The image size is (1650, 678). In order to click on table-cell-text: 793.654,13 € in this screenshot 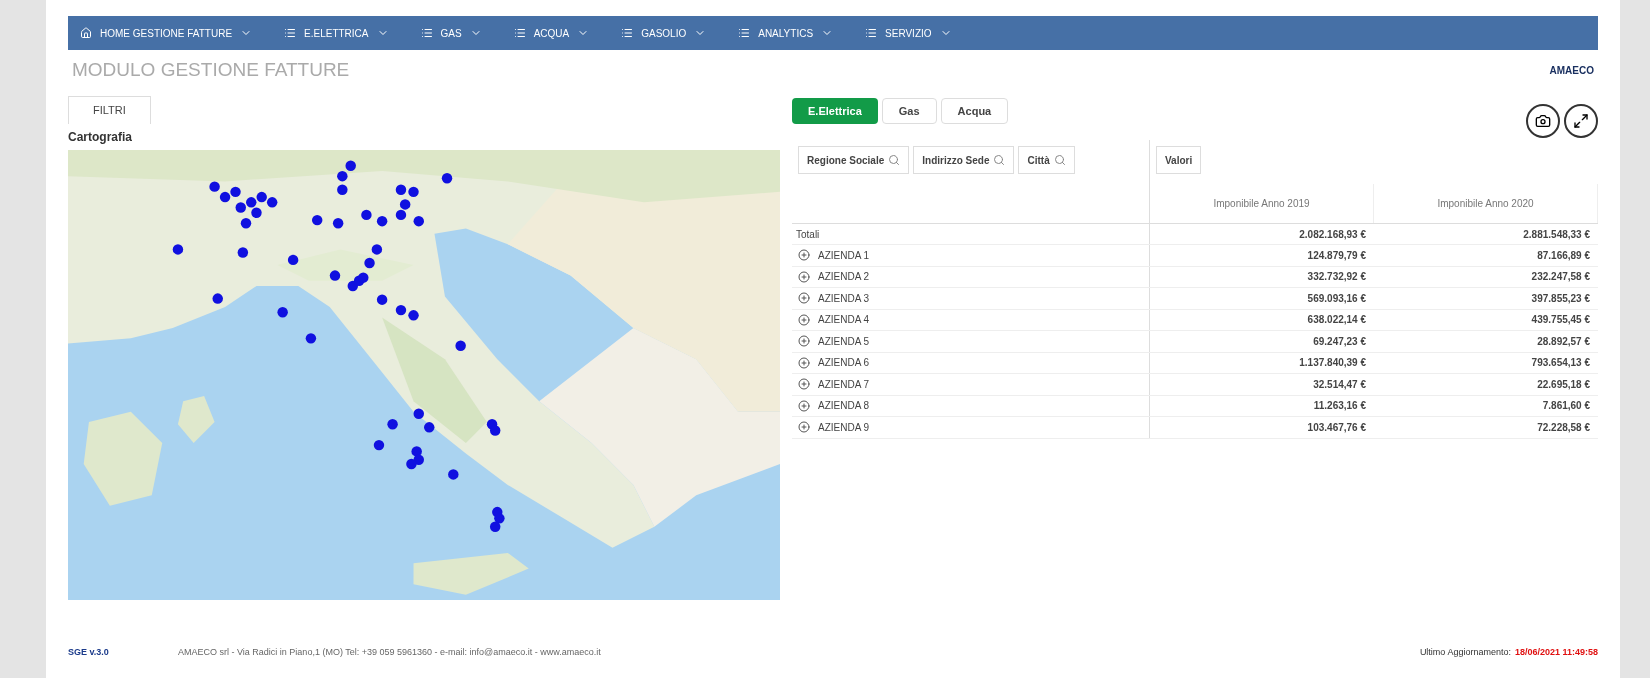, I will do `click(1560, 363)`.